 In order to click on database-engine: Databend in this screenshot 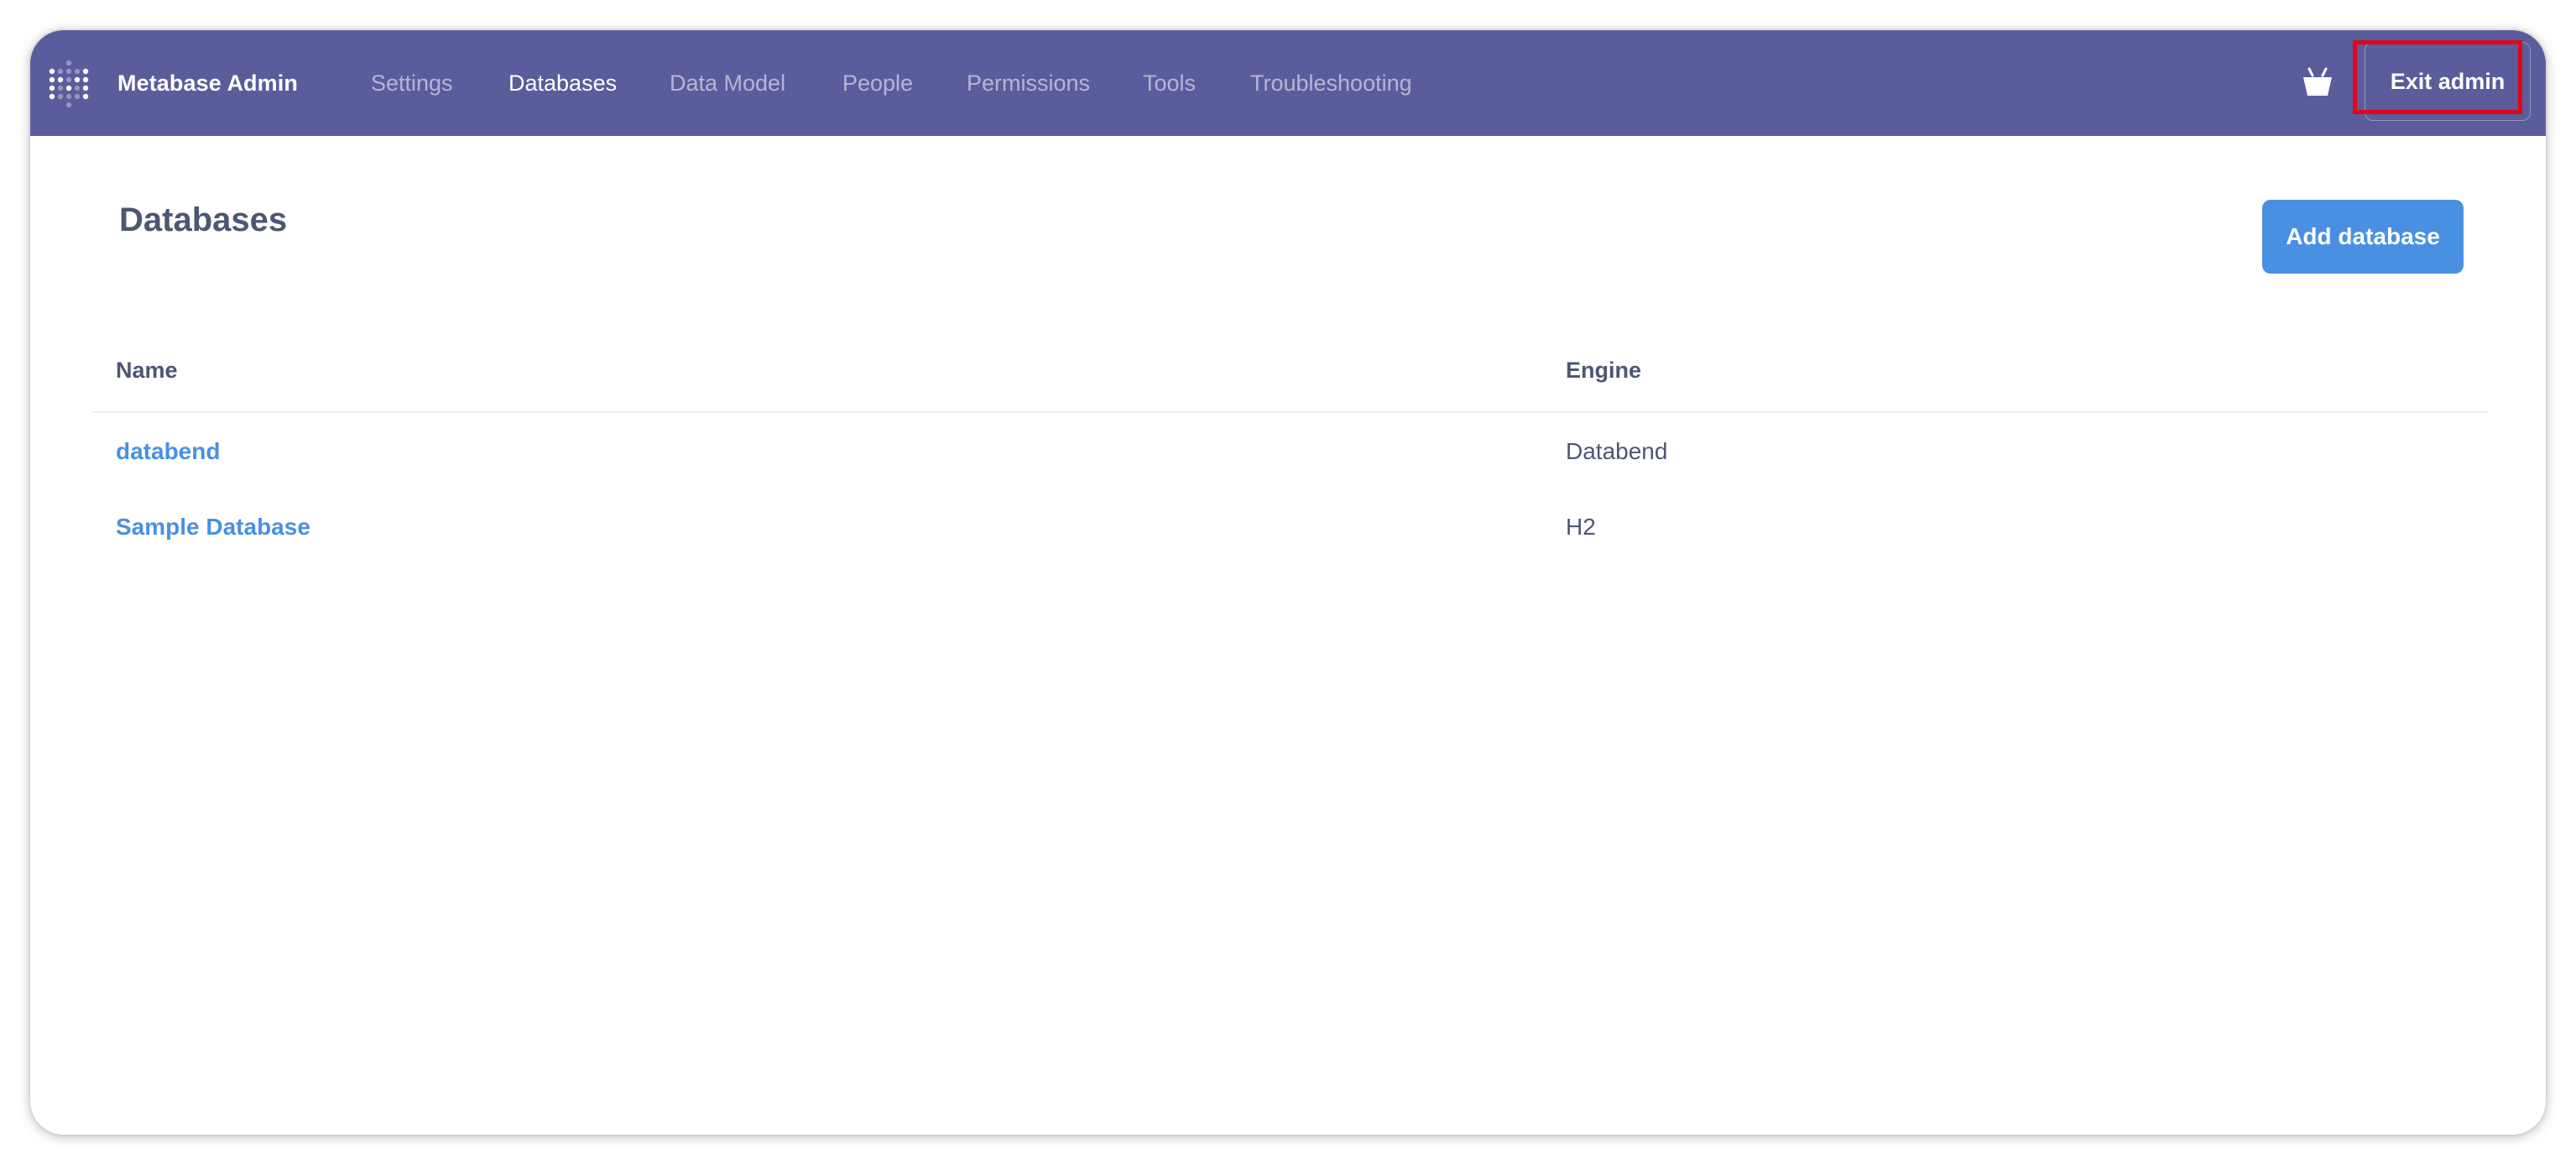, I will do `click(1617, 451)`.